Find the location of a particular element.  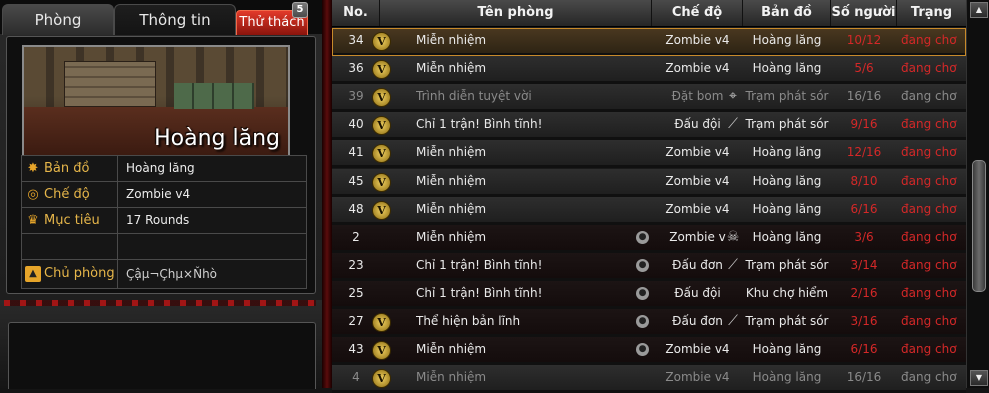

header-room-name: Tên phòng is located at coordinates (516, 13).